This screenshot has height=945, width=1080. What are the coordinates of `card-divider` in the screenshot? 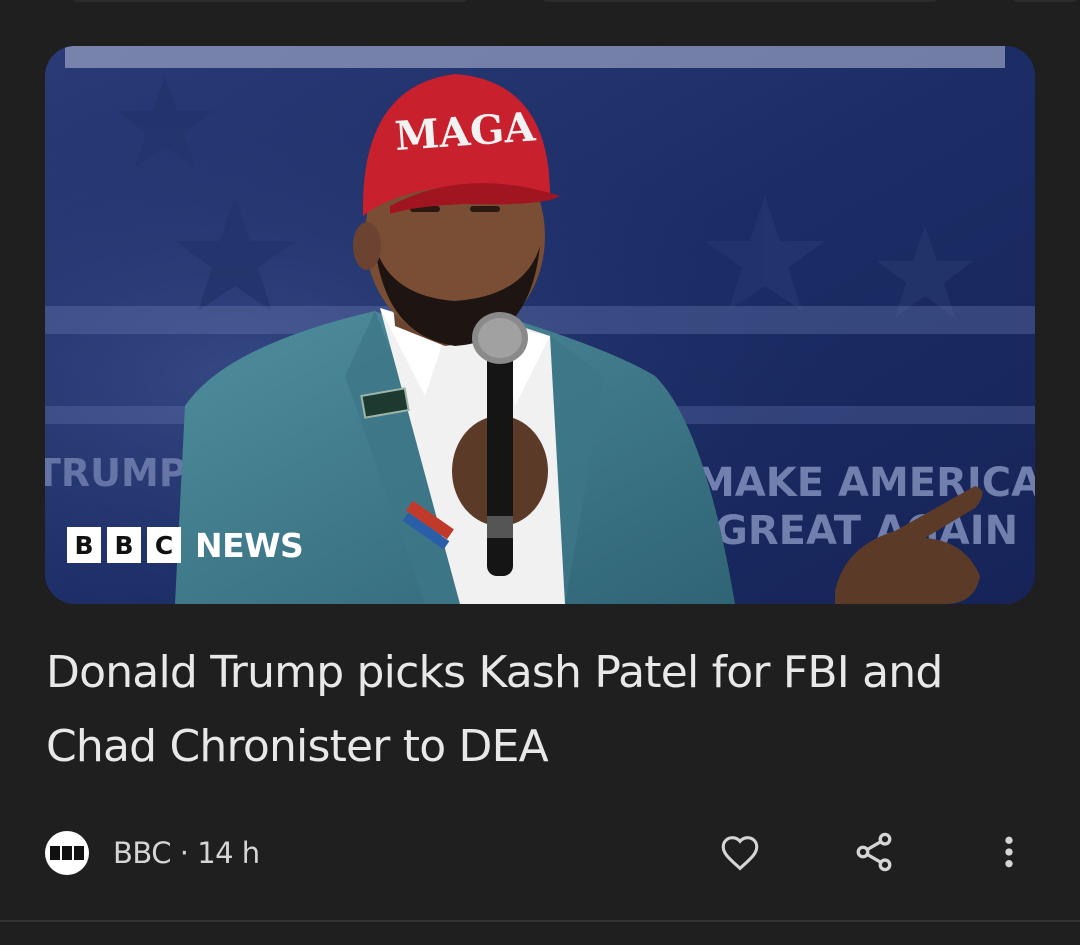 It's located at (540, 921).